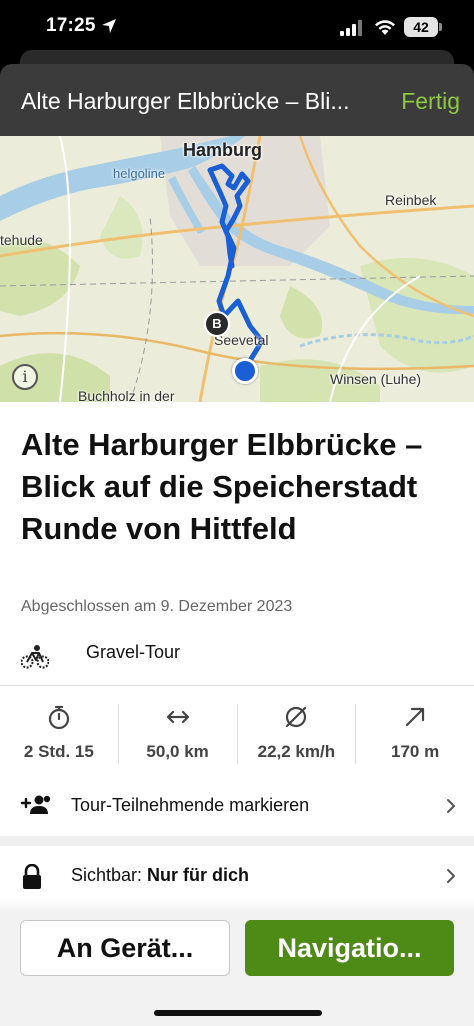 The image size is (474, 1026). Describe the element at coordinates (177, 734) in the screenshot. I see `stat-distance: 50,0 km` at that location.